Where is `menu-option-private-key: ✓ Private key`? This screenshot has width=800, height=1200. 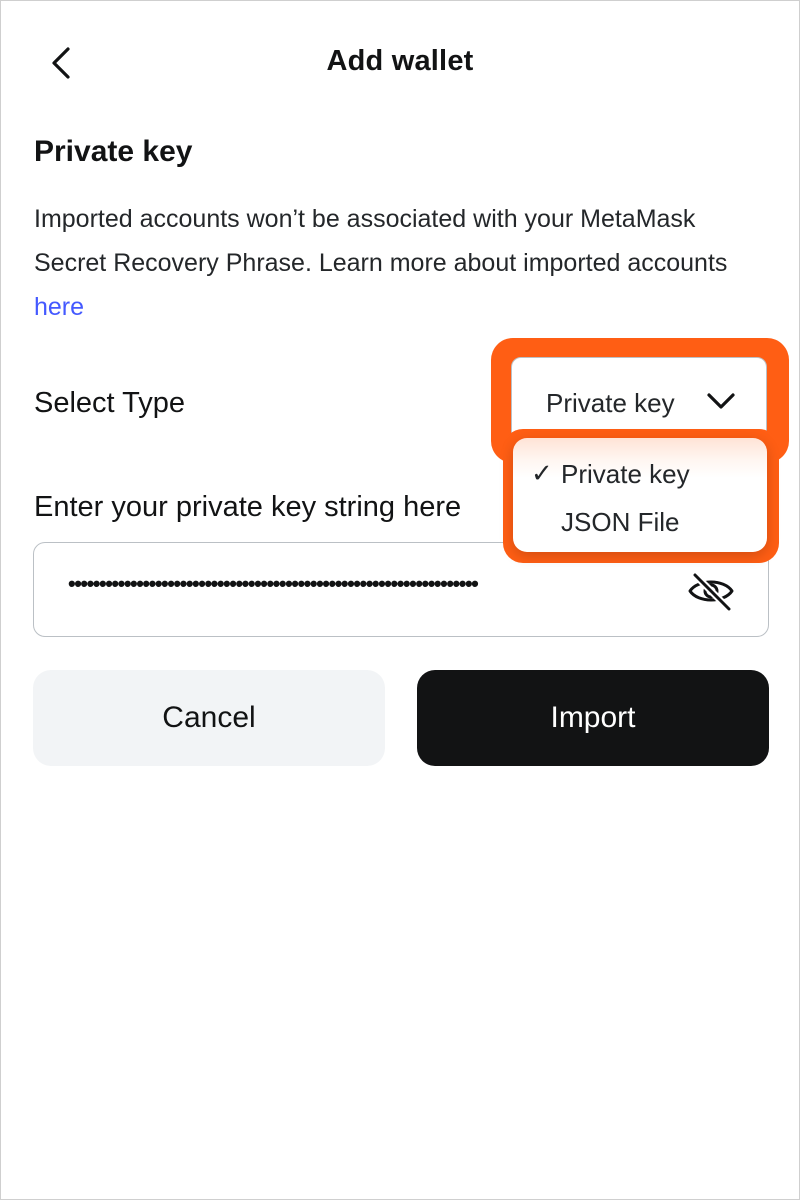 menu-option-private-key: ✓ Private key is located at coordinates (640, 473).